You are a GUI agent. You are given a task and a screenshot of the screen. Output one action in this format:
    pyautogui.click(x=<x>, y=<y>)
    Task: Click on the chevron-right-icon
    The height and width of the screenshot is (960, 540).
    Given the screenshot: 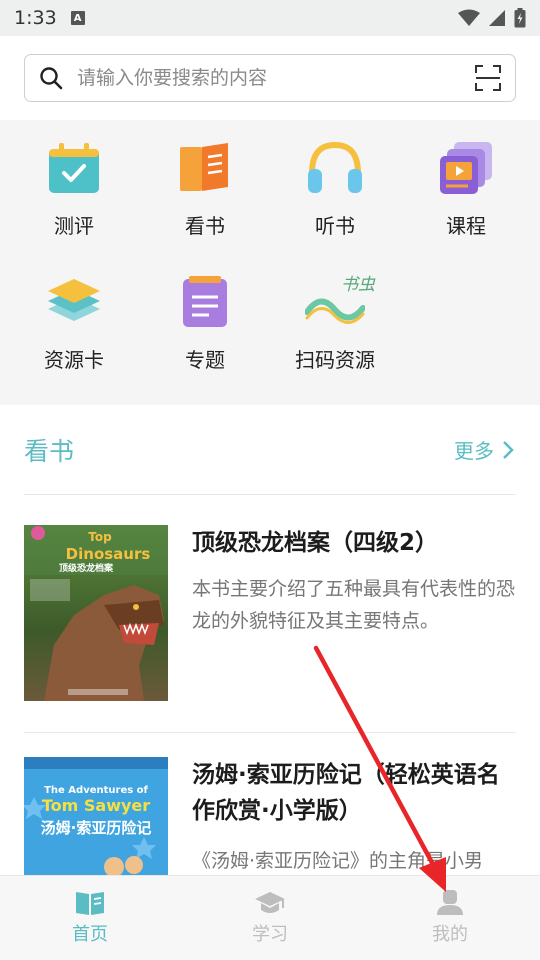 What is the action you would take?
    pyautogui.click(x=508, y=449)
    